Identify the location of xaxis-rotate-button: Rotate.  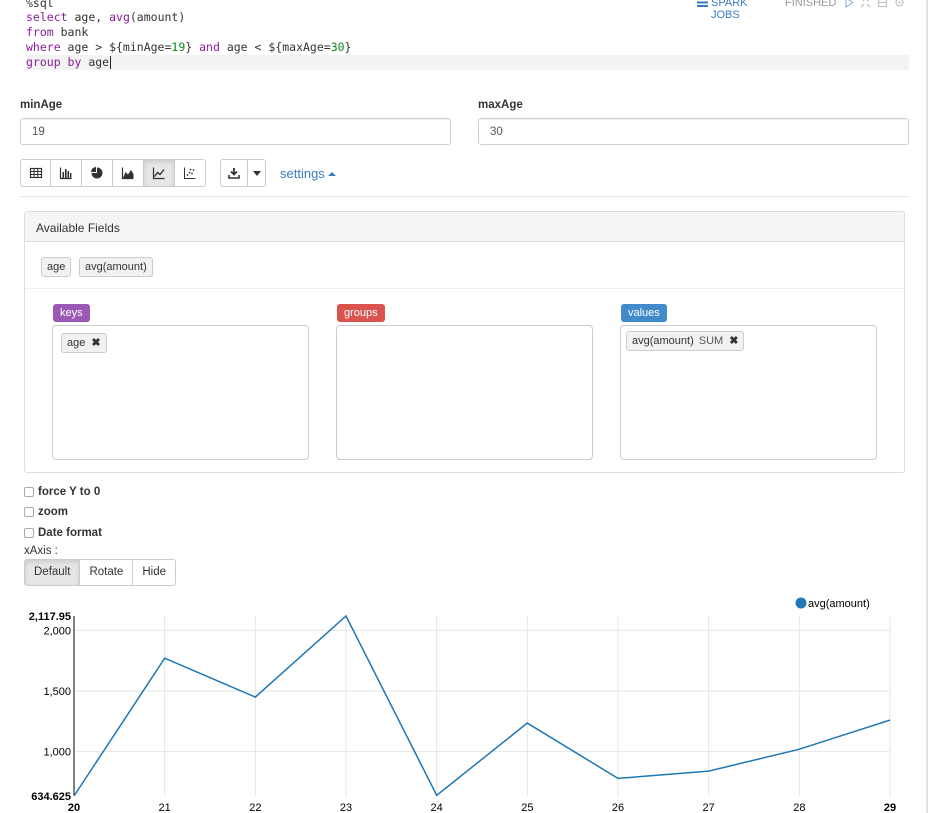
(107, 572).